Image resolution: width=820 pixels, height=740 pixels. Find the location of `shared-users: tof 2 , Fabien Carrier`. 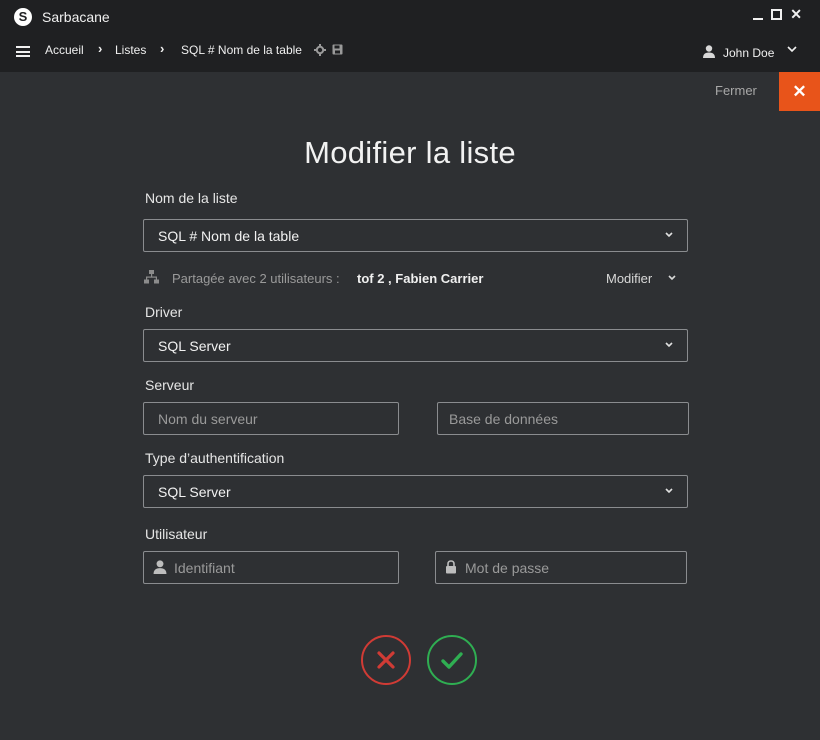

shared-users: tof 2 , Fabien Carrier is located at coordinates (420, 278).